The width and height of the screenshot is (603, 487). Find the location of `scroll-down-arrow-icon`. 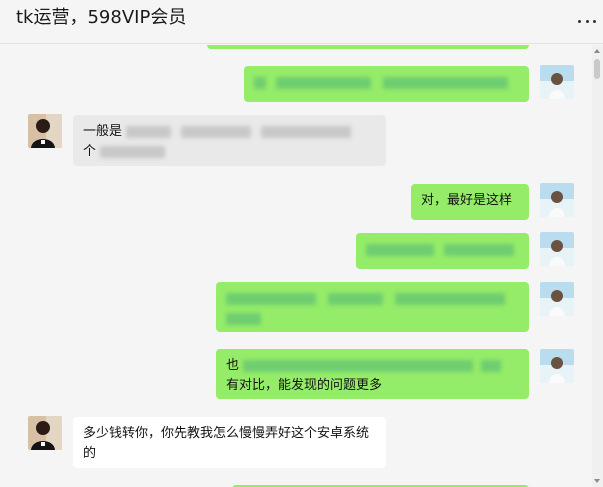

scroll-down-arrow-icon is located at coordinates (597, 481).